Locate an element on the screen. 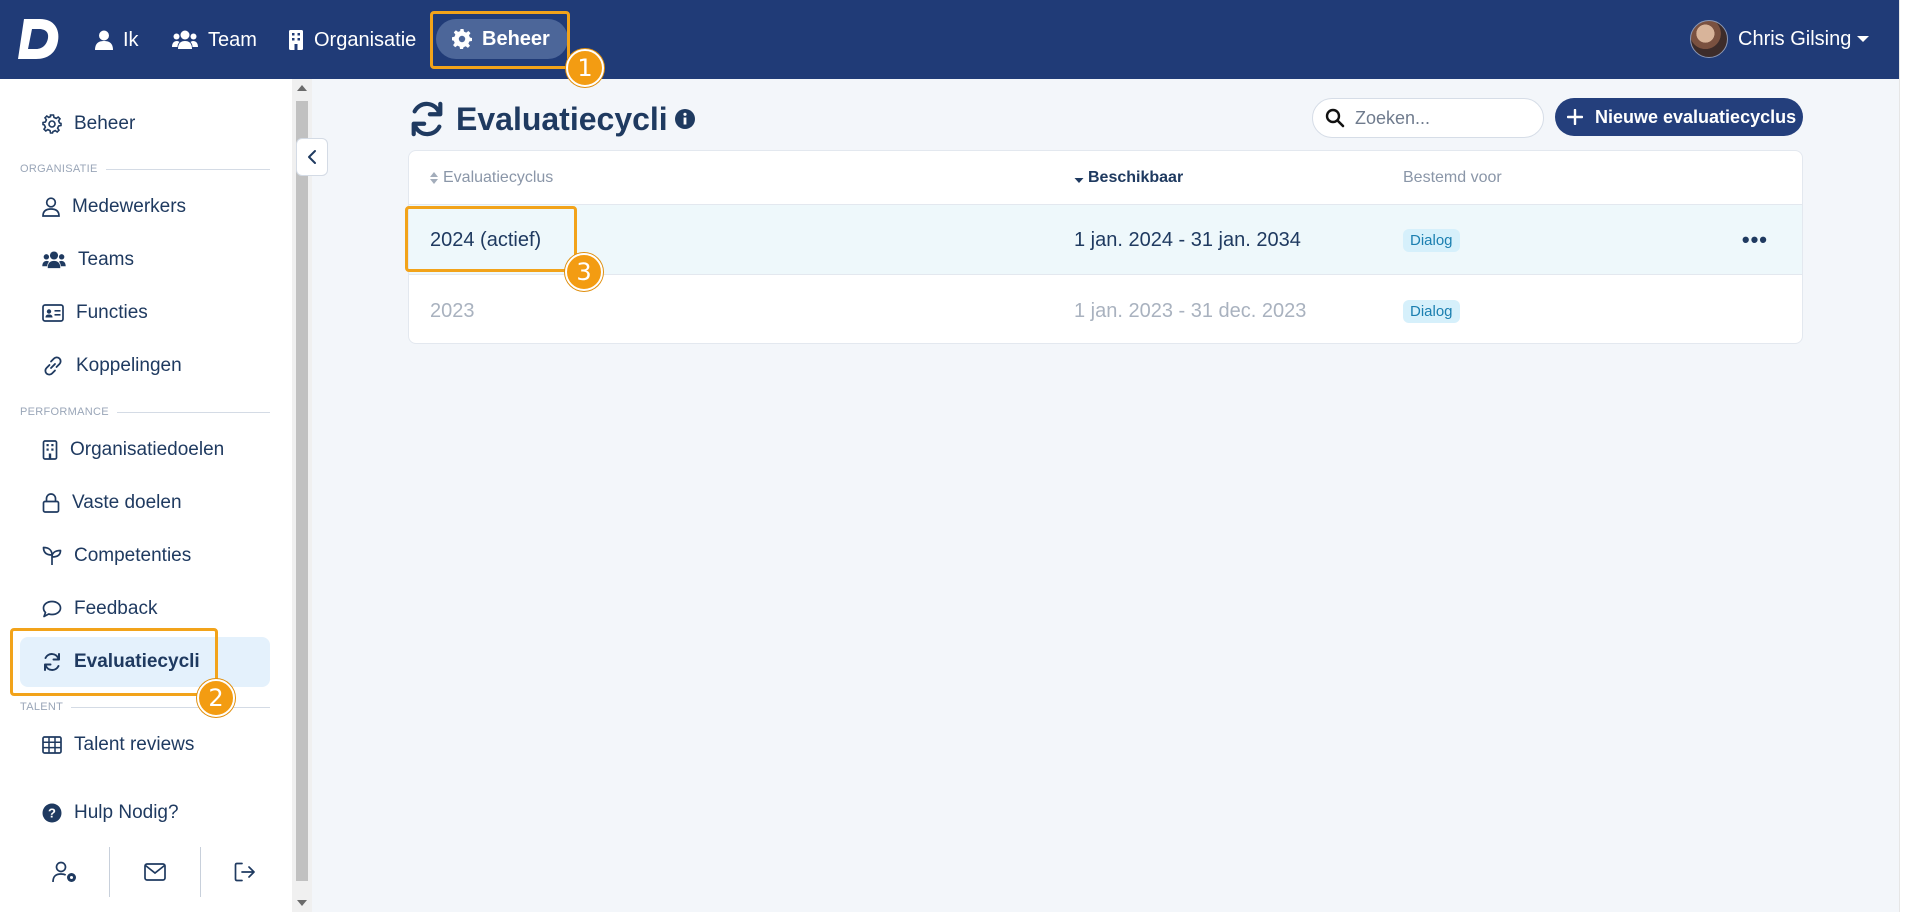 This screenshot has width=1920, height=912. messages-button is located at coordinates (154, 872).